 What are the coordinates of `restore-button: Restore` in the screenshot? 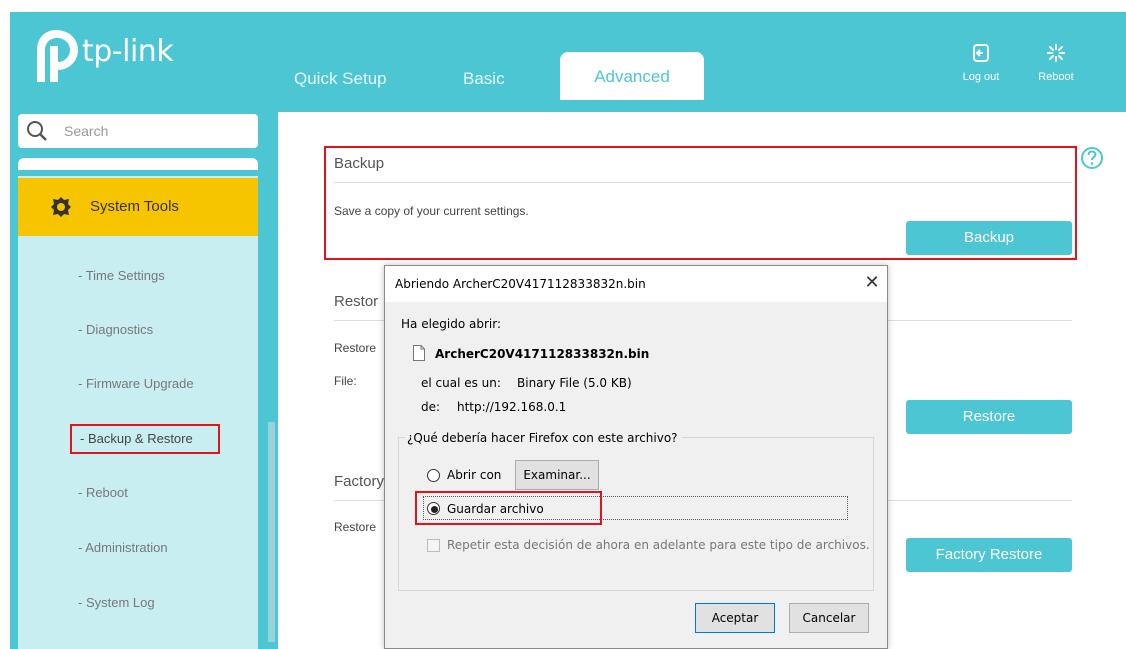 It's located at (989, 417).